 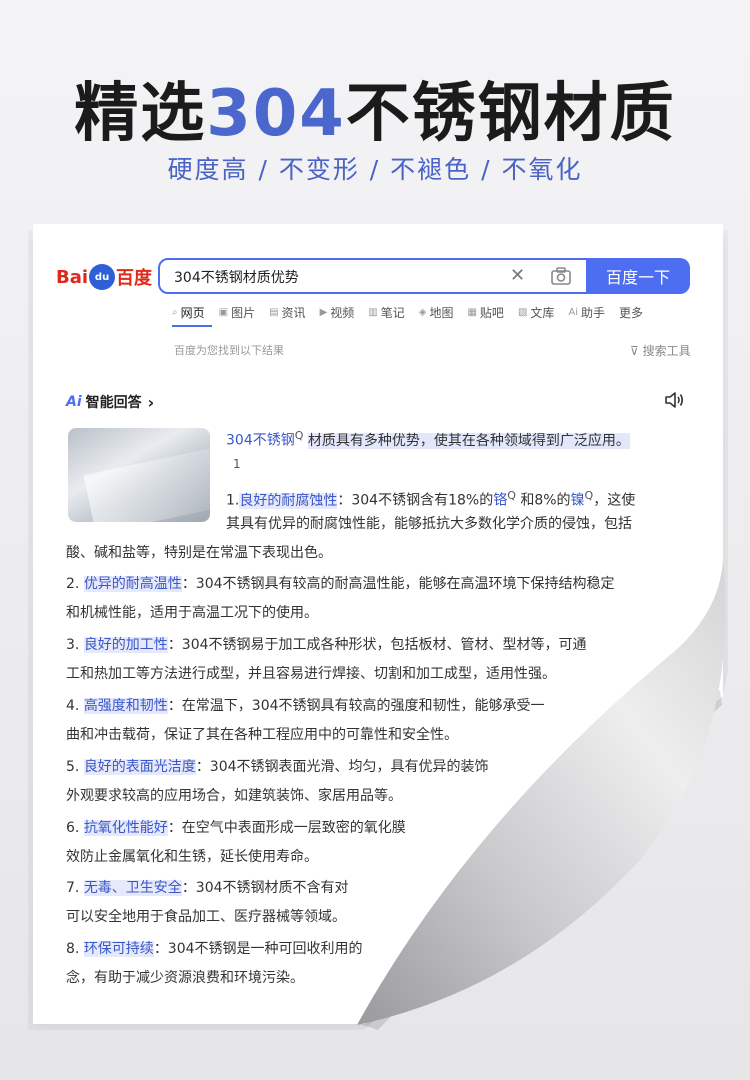 I want to click on tab-more: 更多, so click(x=631, y=312).